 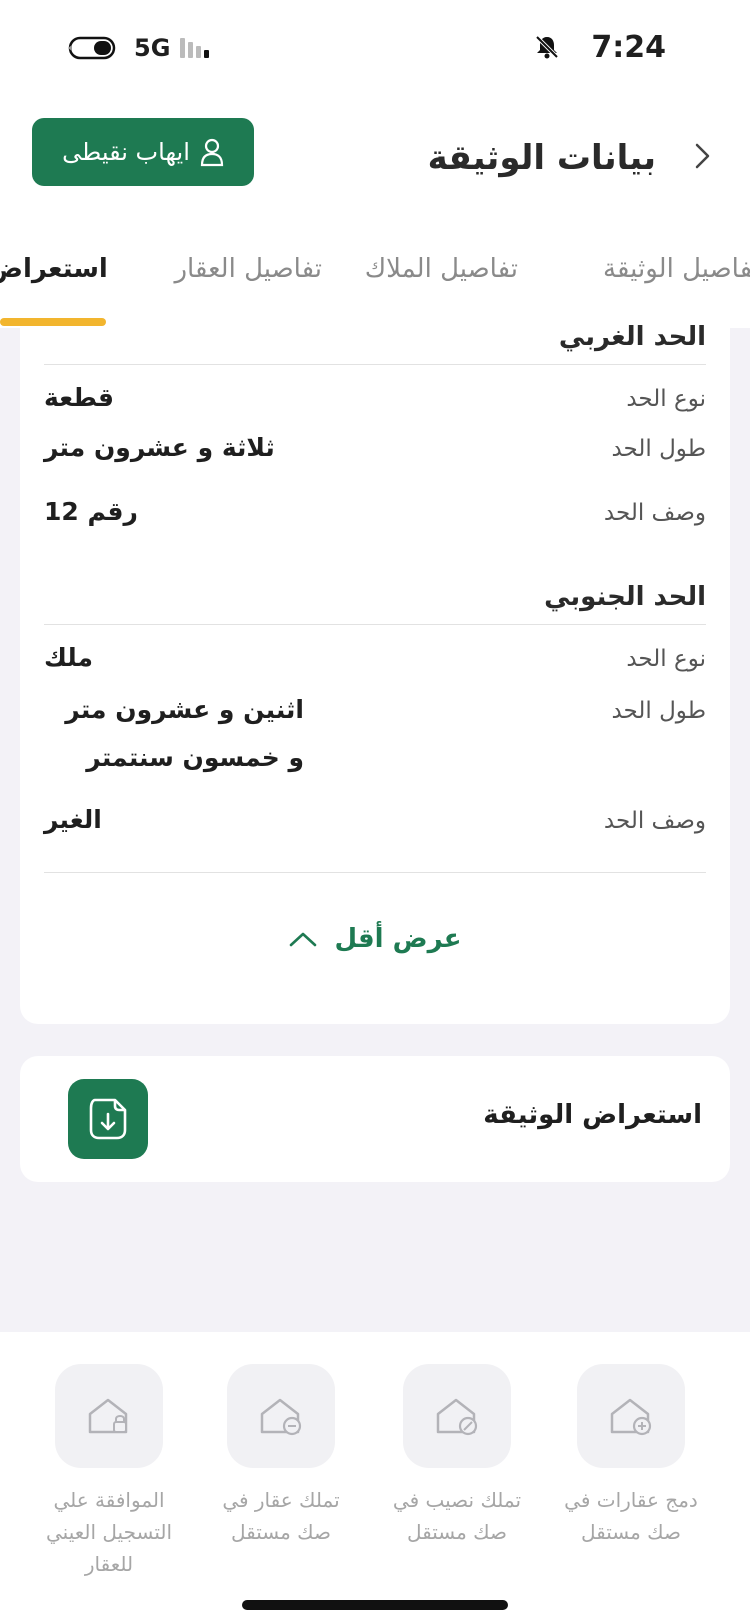 What do you see at coordinates (109, 1472) in the screenshot?
I see `action-register-approval: الموافقة علي التسجيل العيني للعقار` at bounding box center [109, 1472].